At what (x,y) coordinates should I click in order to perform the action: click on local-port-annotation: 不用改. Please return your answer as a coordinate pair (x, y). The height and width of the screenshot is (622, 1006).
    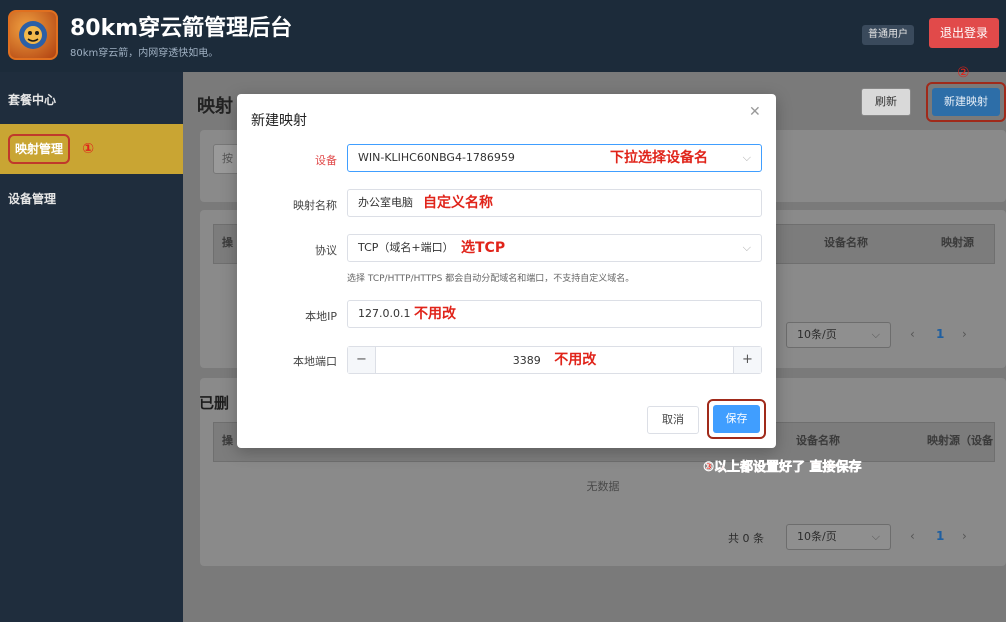
    Looking at the image, I should click on (575, 360).